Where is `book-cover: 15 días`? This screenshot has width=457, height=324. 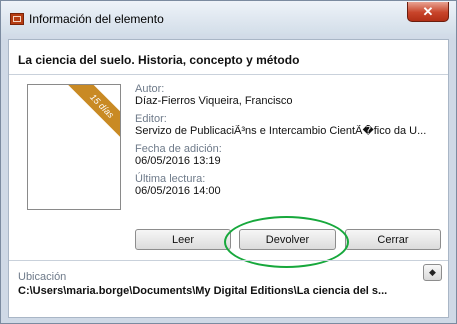
book-cover: 15 días is located at coordinates (74, 147).